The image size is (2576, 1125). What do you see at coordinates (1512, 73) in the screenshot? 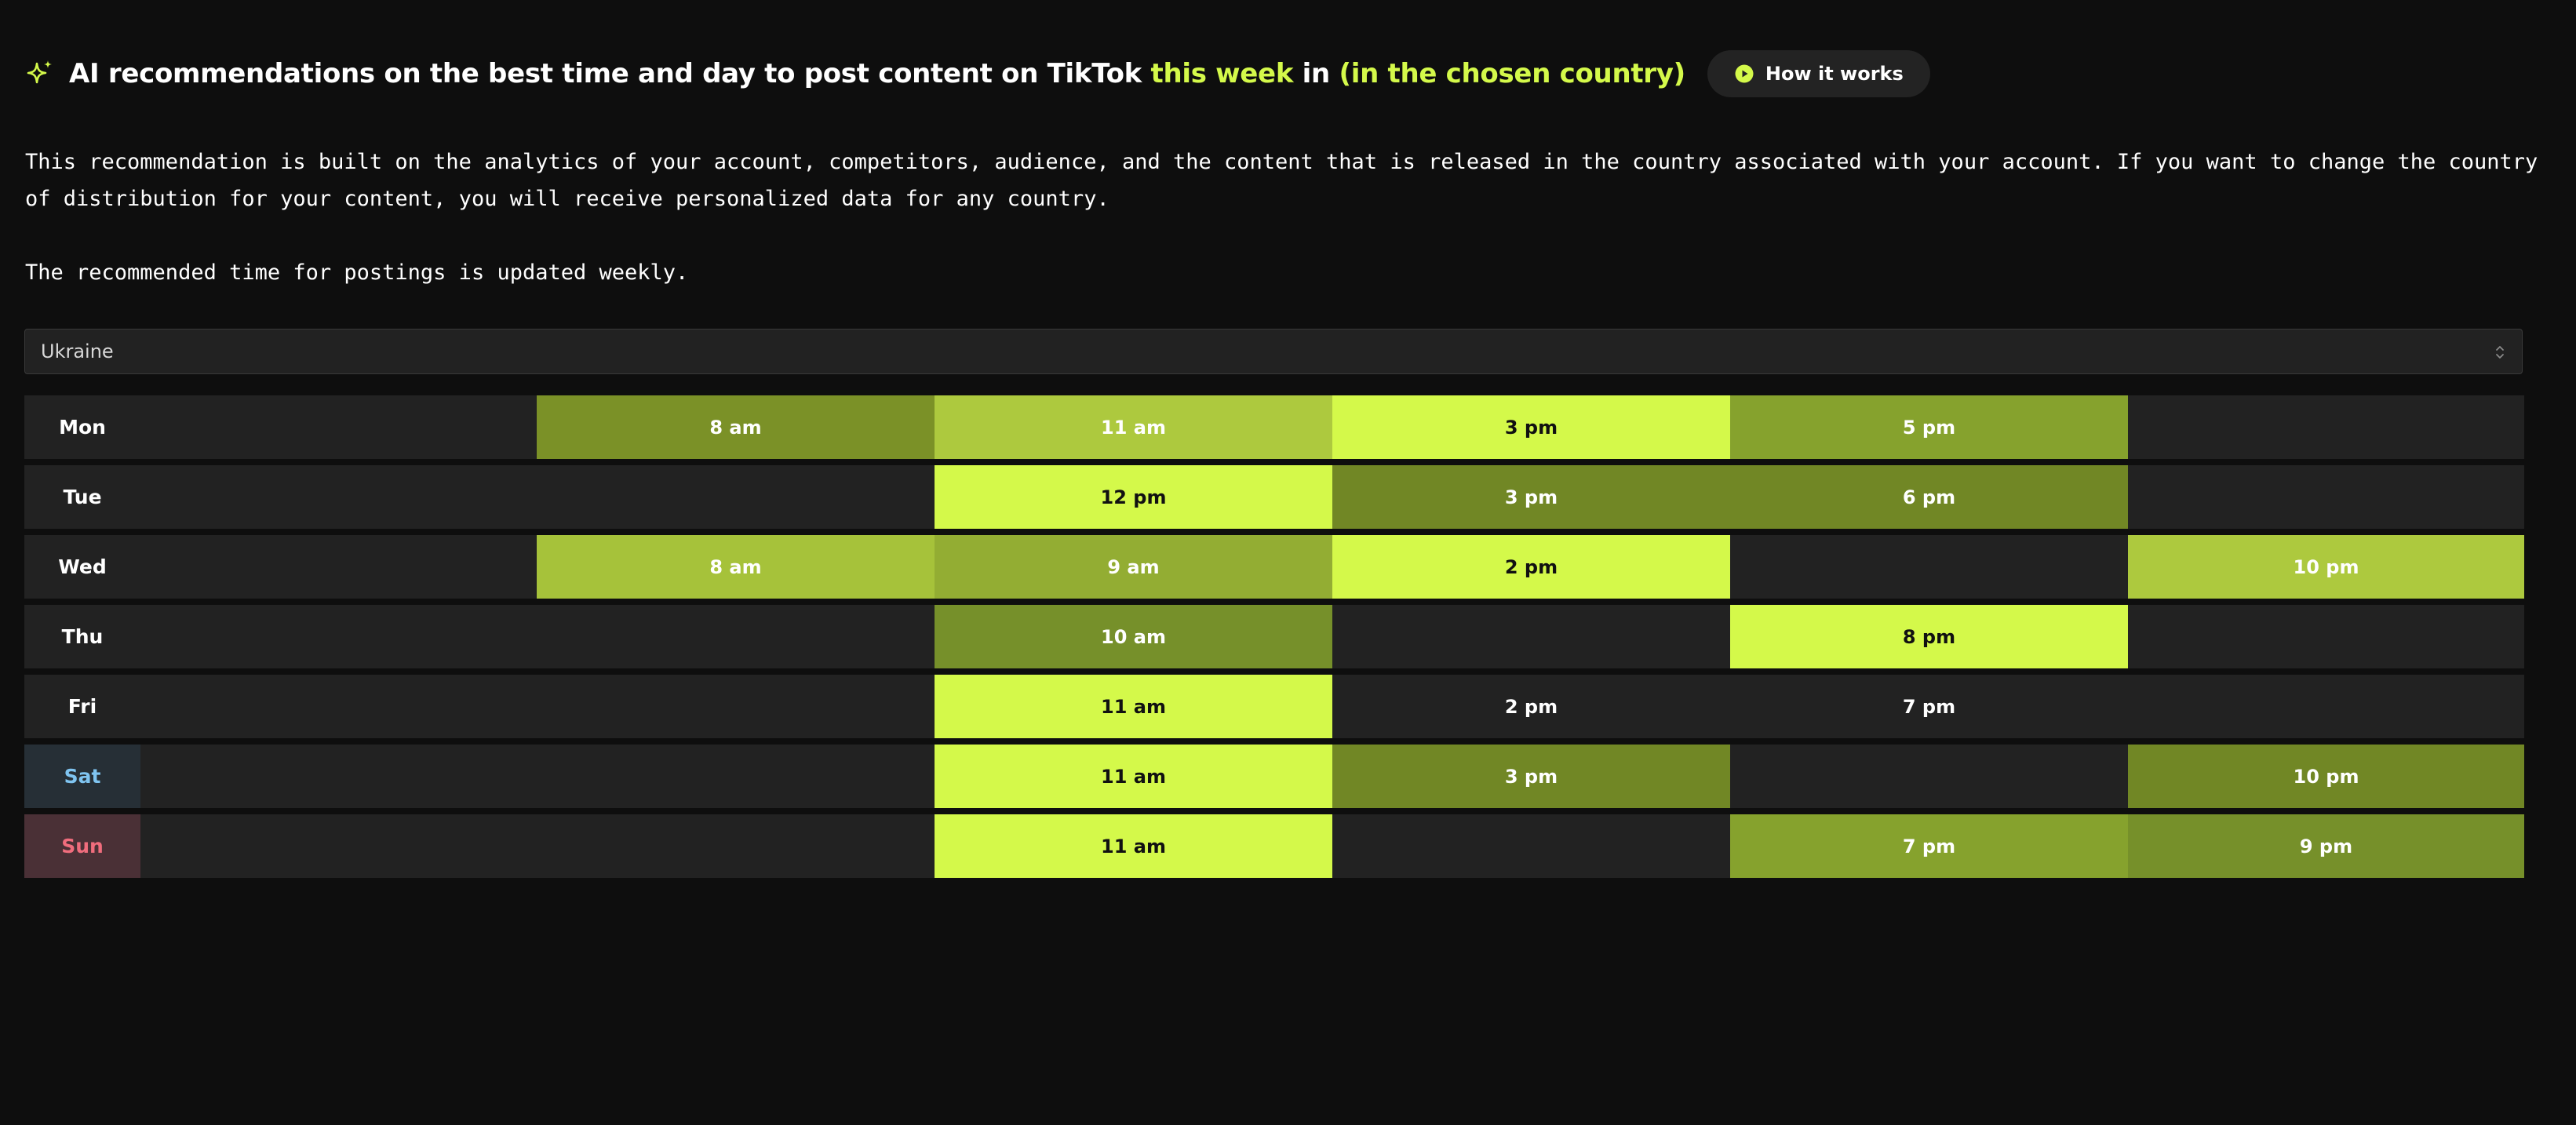
I see `title-highlight-country: (in the chosen country)` at bounding box center [1512, 73].